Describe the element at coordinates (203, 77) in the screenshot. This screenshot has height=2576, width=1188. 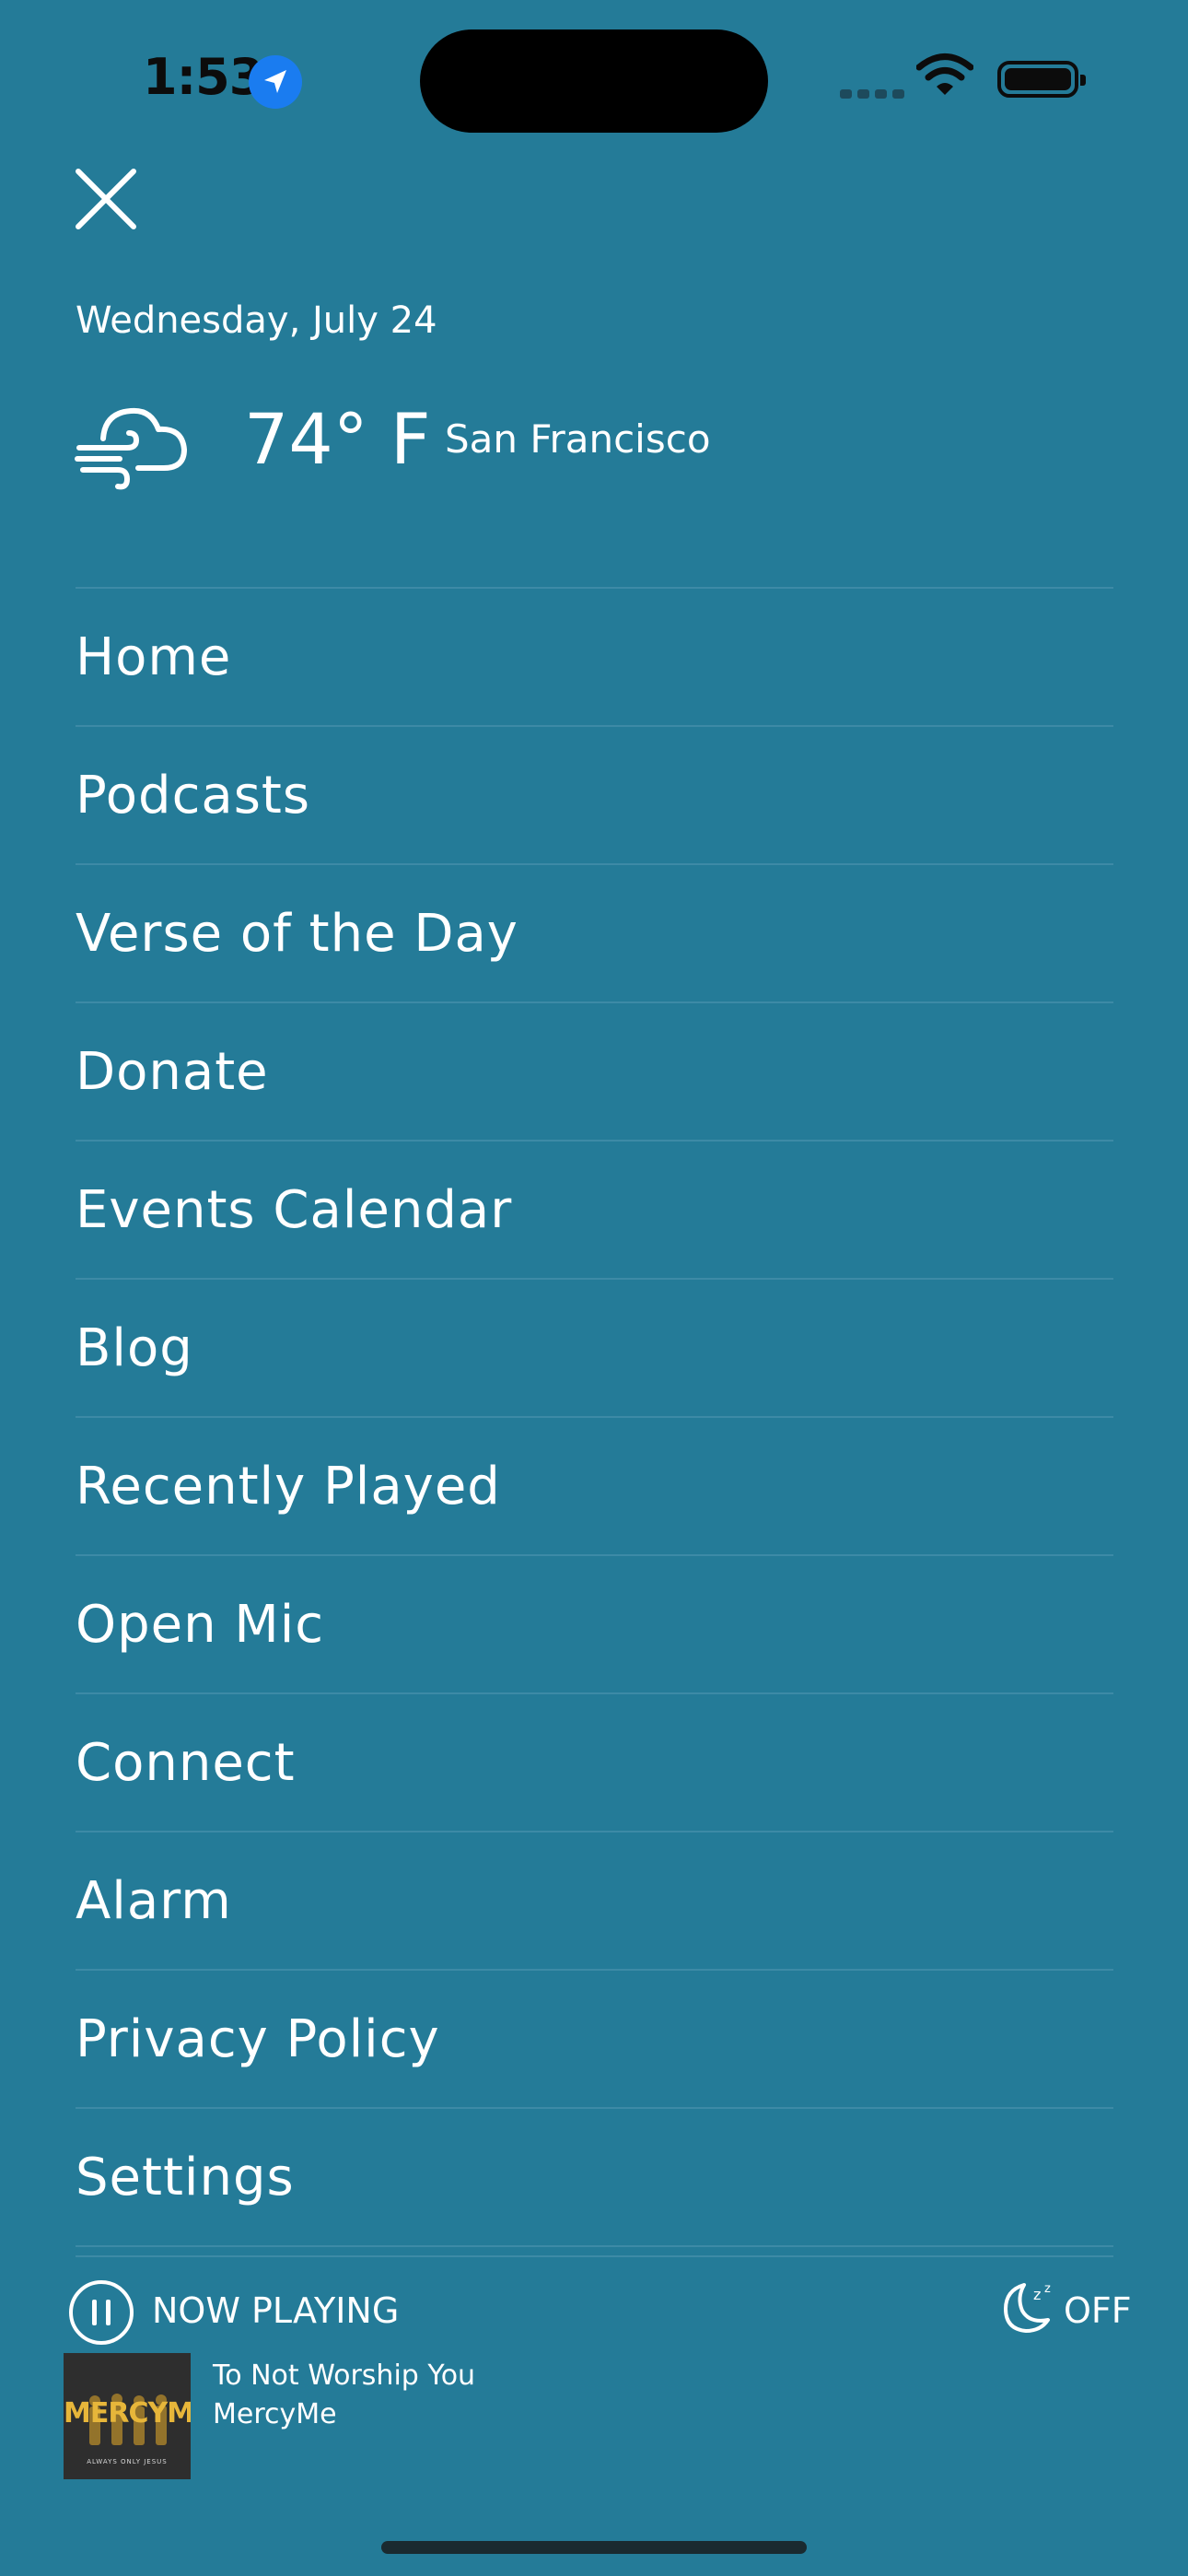
I see `status-time: 1:53` at that location.